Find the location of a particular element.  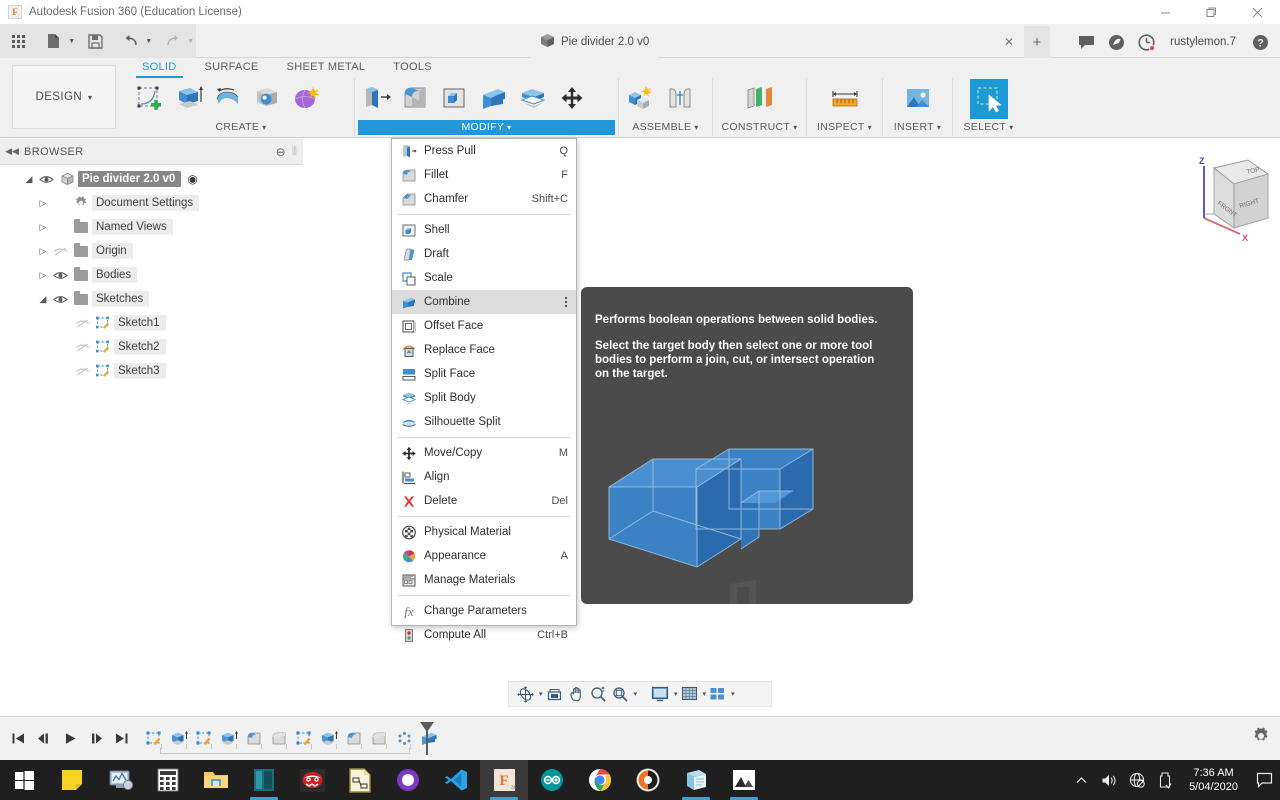

panel-select-label: SELECT ▾ is located at coordinates (988, 127).